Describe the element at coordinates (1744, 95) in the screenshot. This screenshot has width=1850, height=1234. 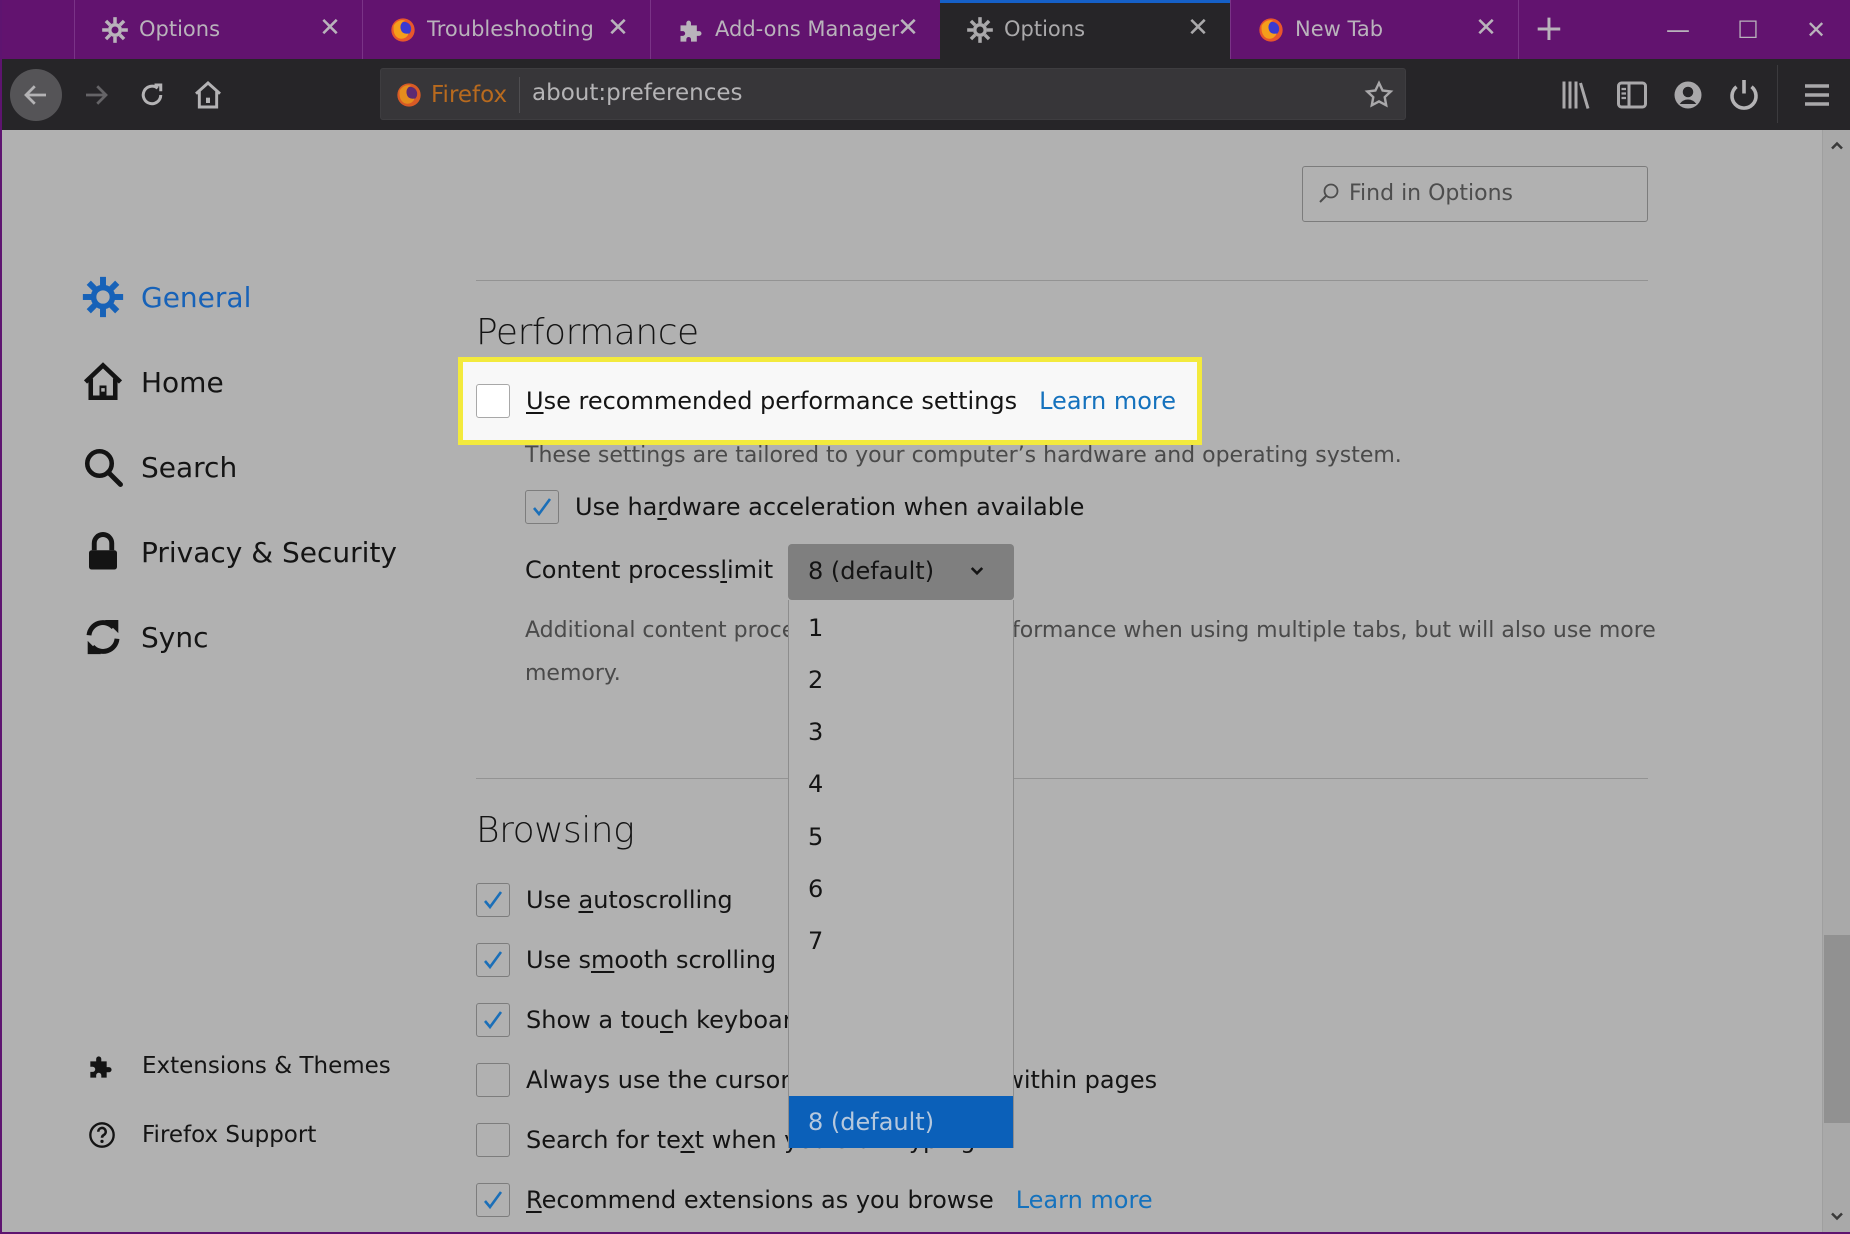
I see `power-icon` at that location.